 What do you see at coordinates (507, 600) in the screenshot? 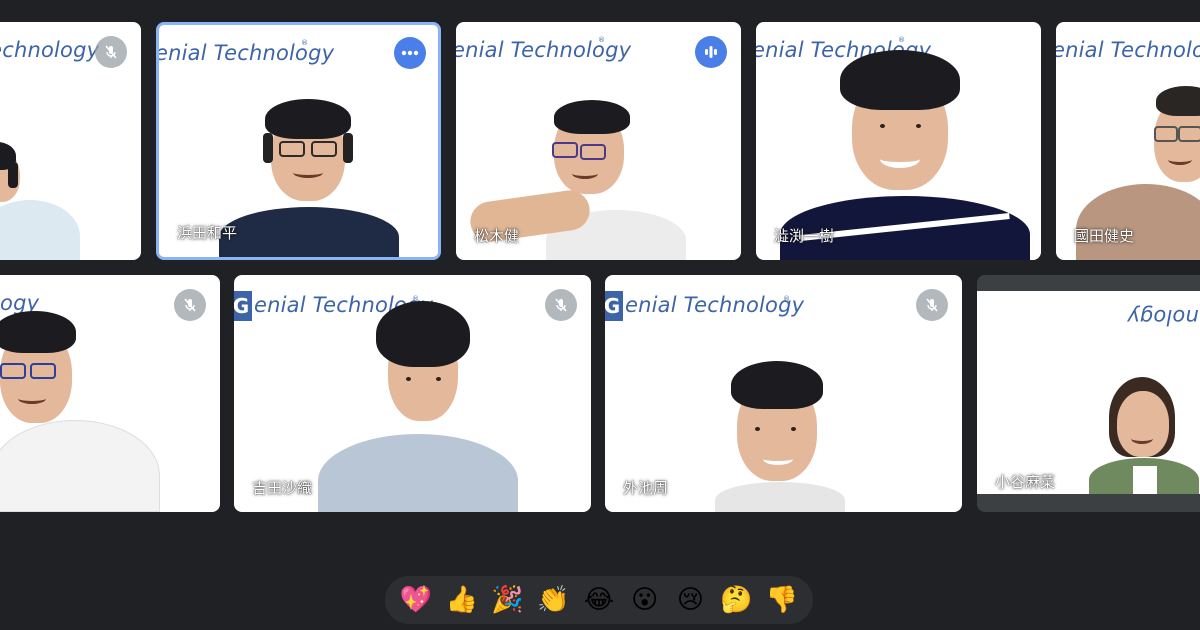
I see `party-popper-reaction: 🎉` at bounding box center [507, 600].